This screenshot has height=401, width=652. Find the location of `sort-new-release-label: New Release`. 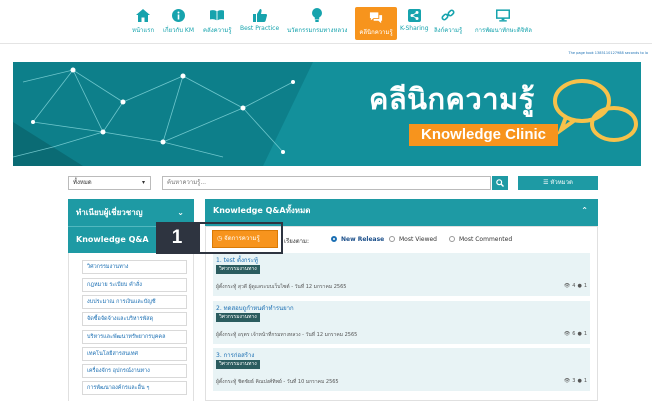

sort-new-release-label: New Release is located at coordinates (363, 239).